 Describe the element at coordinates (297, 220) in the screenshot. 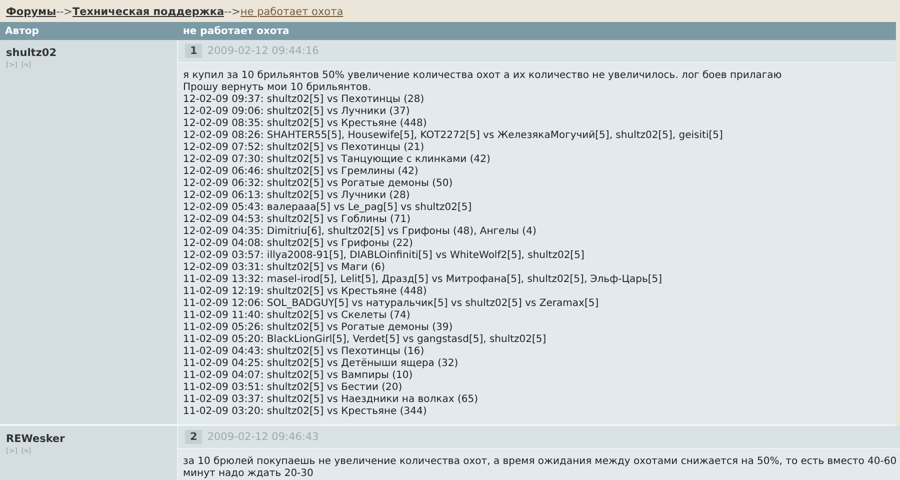

I see `post-line: 12-02-09 04:53: shultz02[5] vs Гоблины (71)` at that location.